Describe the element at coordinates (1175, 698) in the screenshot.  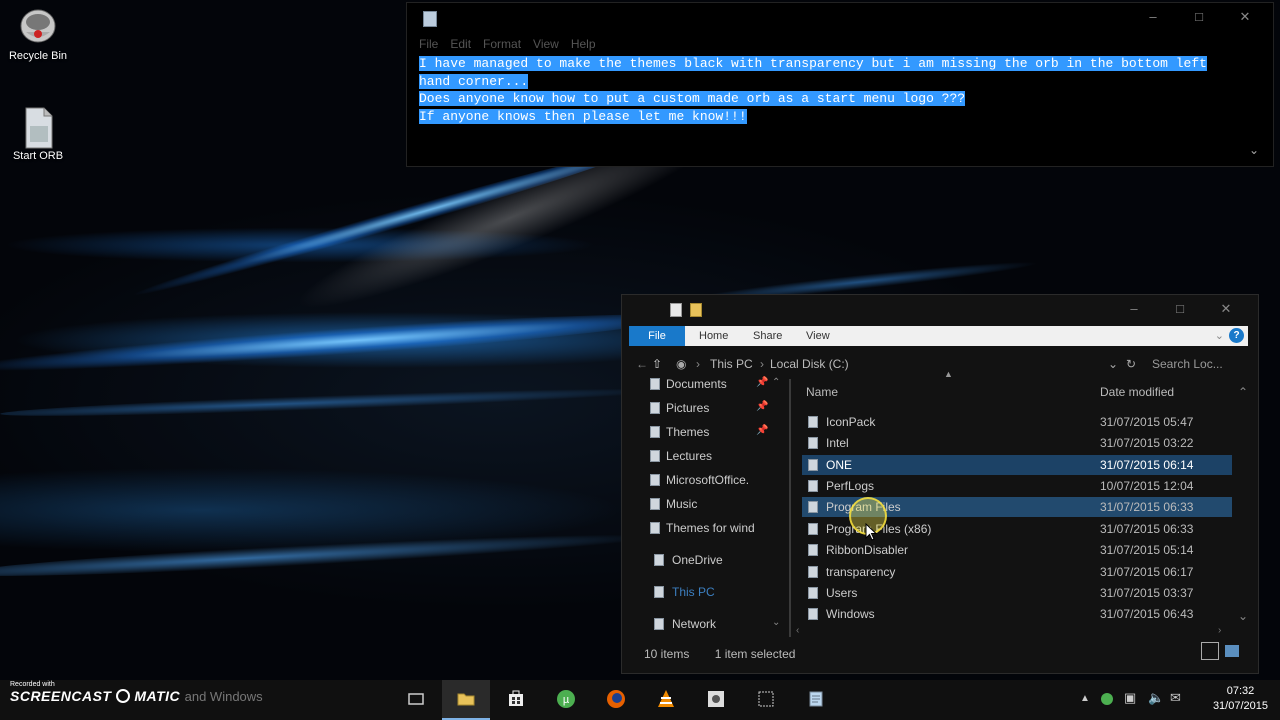
I see `notifications-icon: ✉` at that location.